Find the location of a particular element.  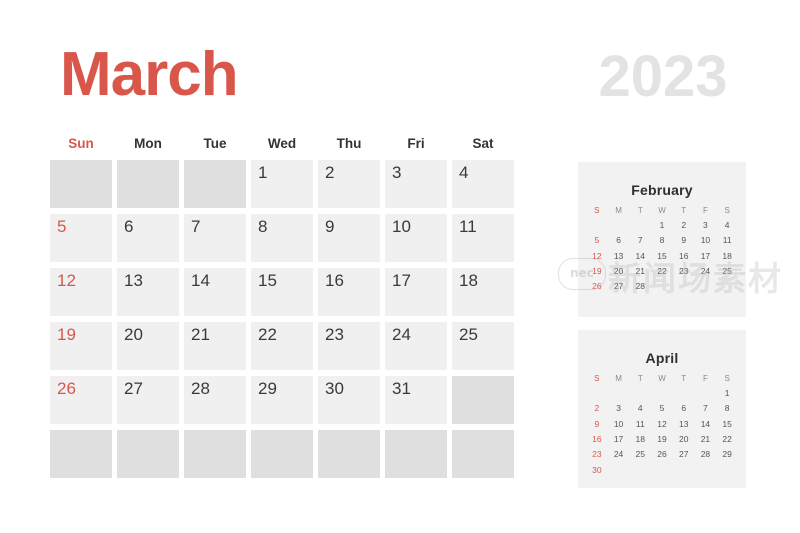

mini-day: 30 is located at coordinates (597, 470).